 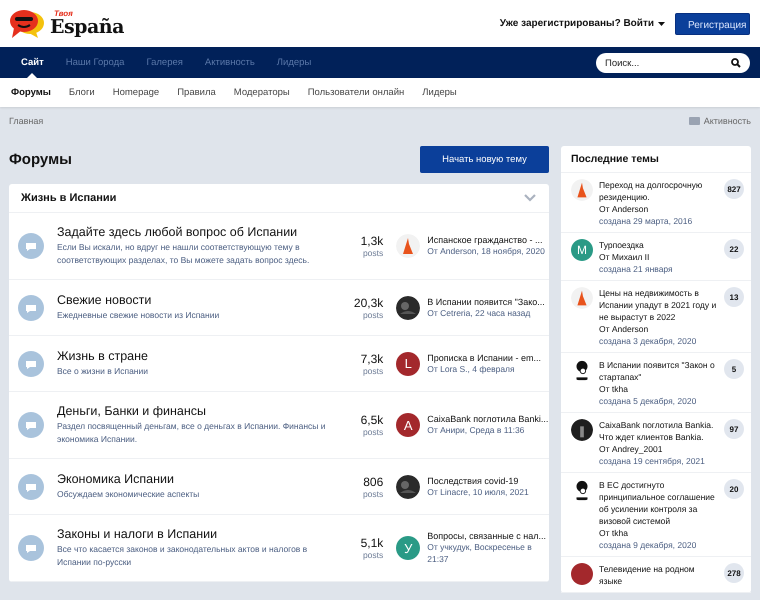 What do you see at coordinates (658, 371) in the screenshot?
I see `topic-title: В Испании появится "Закон о стартапах"` at bounding box center [658, 371].